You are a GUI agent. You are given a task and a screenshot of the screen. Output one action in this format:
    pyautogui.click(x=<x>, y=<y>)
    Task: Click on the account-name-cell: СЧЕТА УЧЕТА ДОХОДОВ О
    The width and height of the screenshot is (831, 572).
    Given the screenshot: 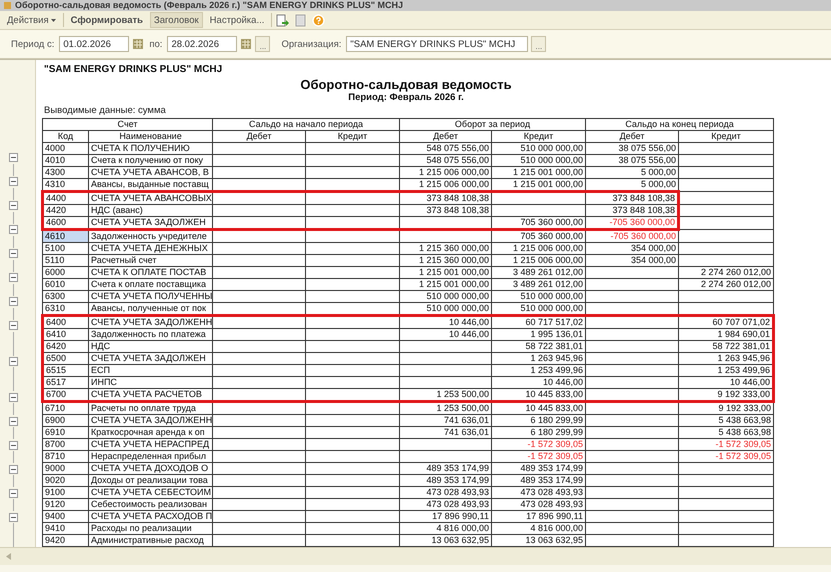 What is the action you would take?
    pyautogui.click(x=150, y=468)
    